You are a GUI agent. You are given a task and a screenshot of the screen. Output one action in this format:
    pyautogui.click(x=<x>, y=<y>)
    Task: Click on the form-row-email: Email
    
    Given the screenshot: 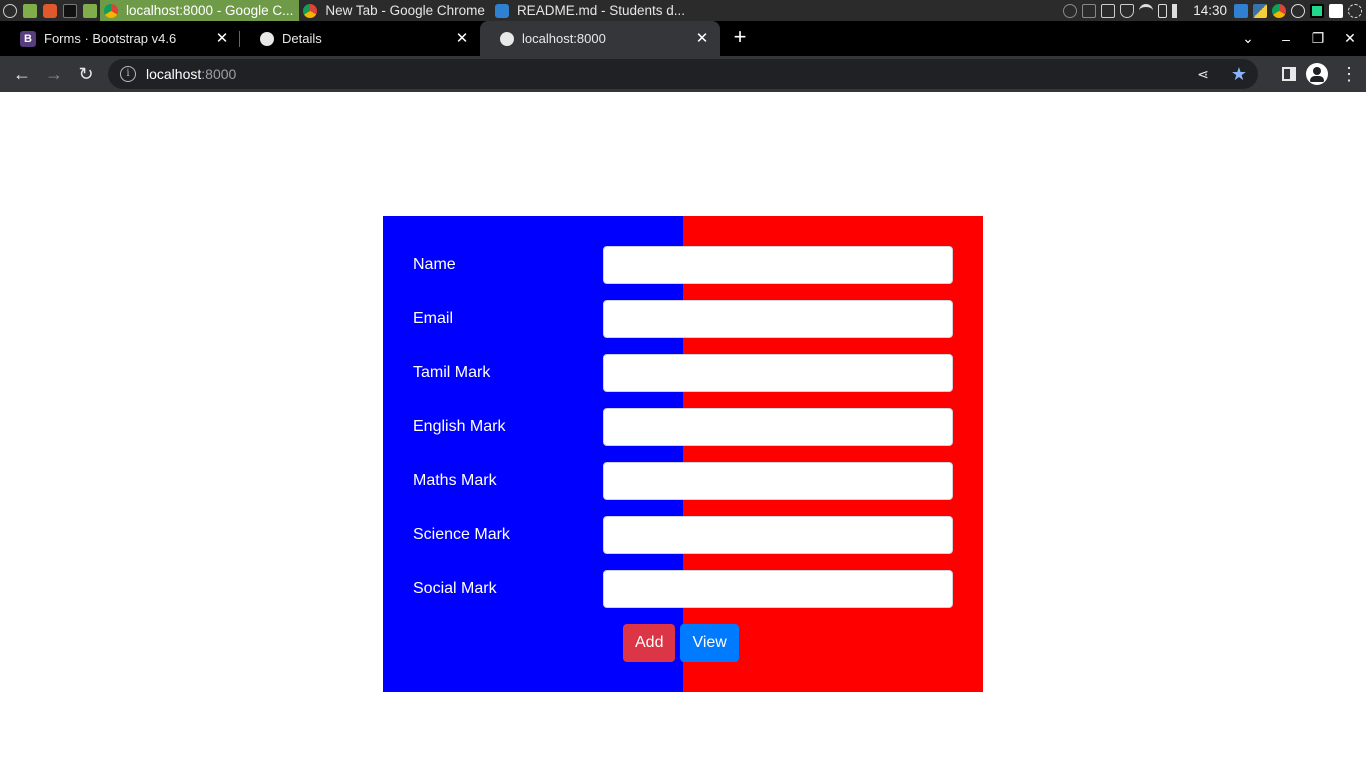 What is the action you would take?
    pyautogui.click(x=683, y=319)
    